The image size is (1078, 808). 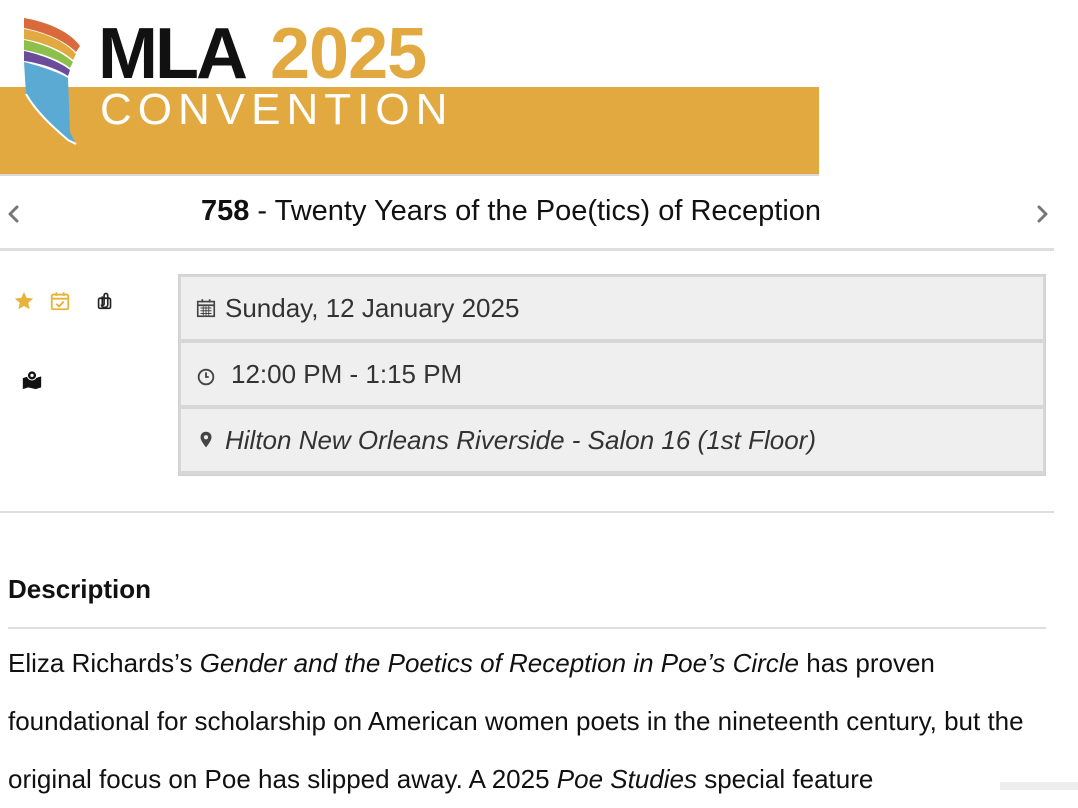 I want to click on session-time: 12:00 PM - 1:15 PM, so click(x=347, y=373).